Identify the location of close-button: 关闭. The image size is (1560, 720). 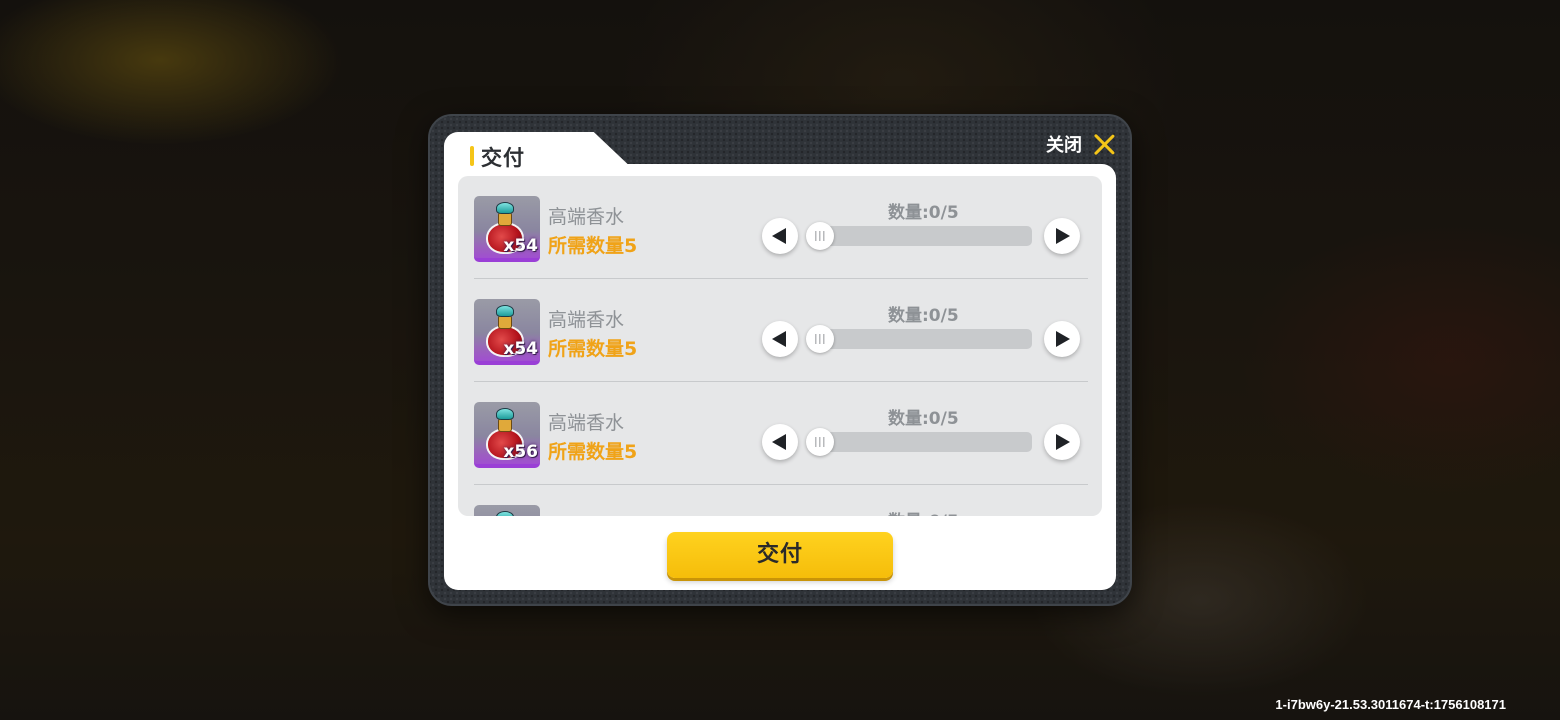
(1081, 144).